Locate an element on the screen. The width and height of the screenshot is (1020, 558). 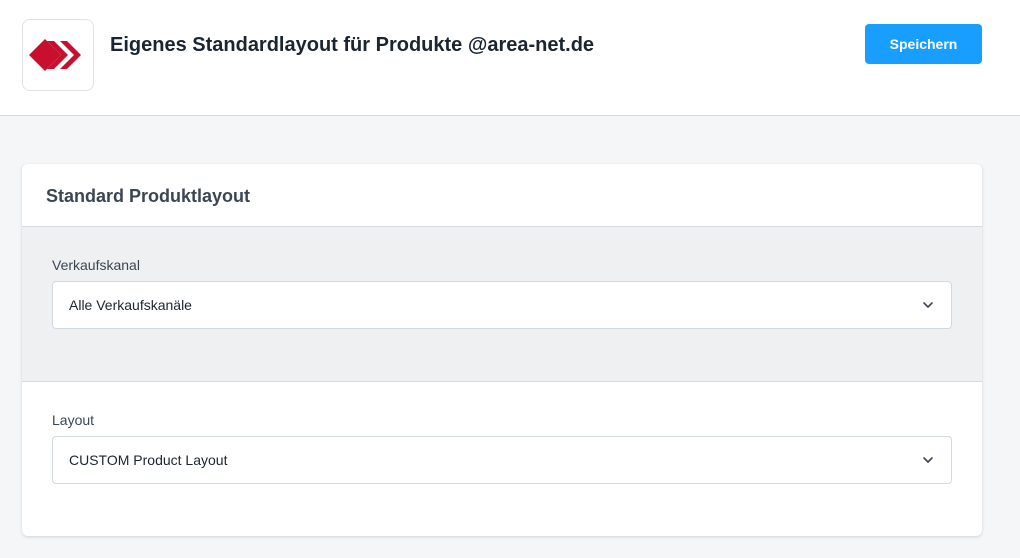
save-button: Speichern is located at coordinates (923, 44).